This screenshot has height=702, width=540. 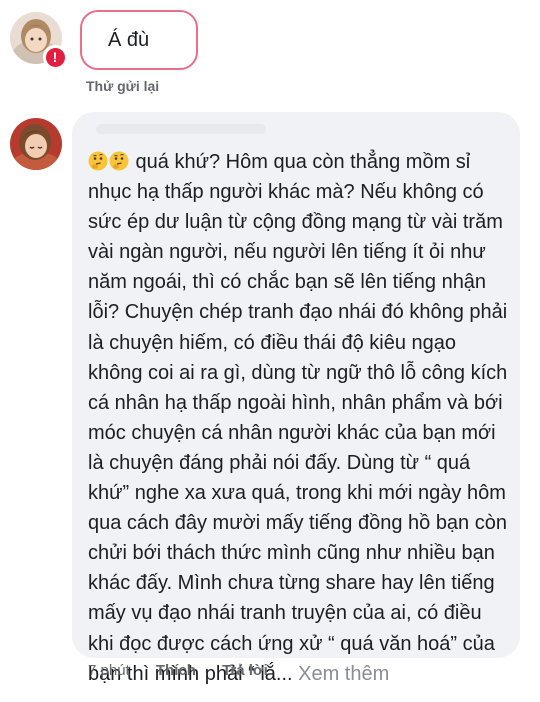 I want to click on comment-actions: 7 phút Thích Trả lời, so click(x=178, y=670).